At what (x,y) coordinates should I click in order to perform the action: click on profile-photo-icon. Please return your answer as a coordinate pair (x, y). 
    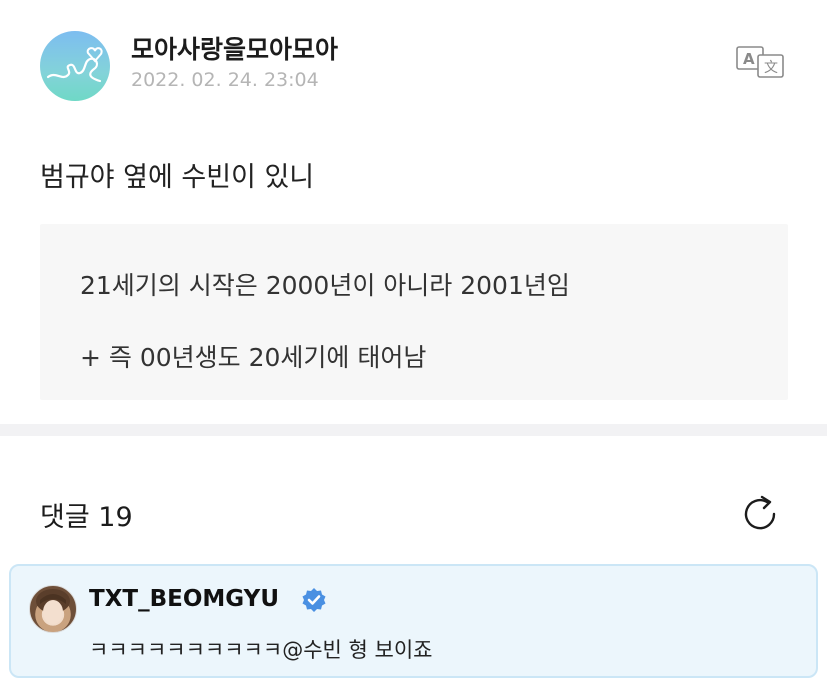
    Looking at the image, I should click on (53, 606).